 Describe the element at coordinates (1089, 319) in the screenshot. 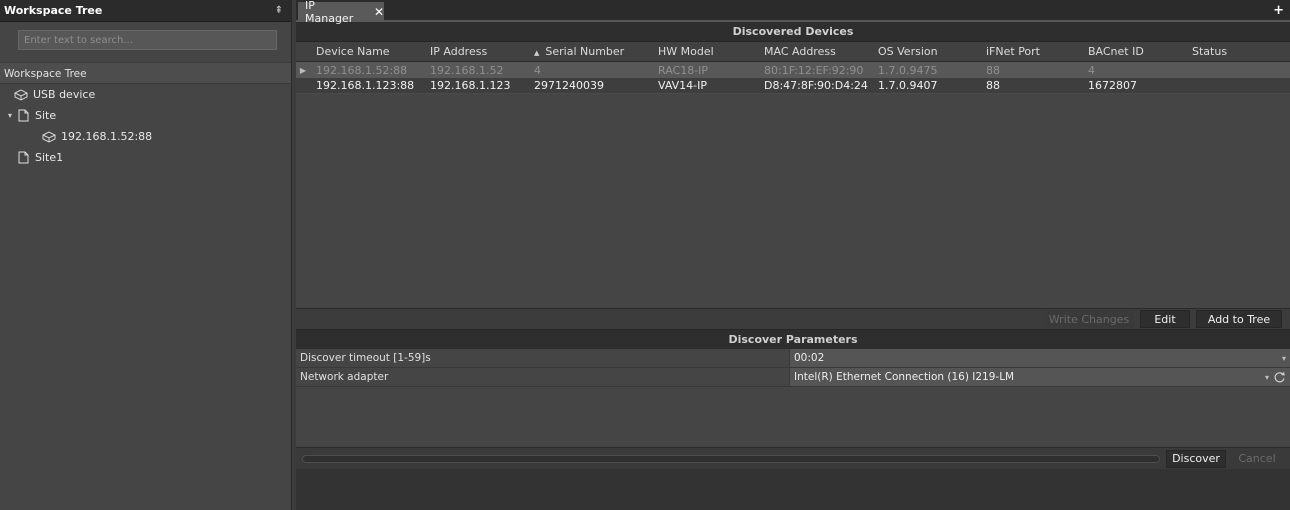

I see `write-changes-button: Write Changes` at that location.